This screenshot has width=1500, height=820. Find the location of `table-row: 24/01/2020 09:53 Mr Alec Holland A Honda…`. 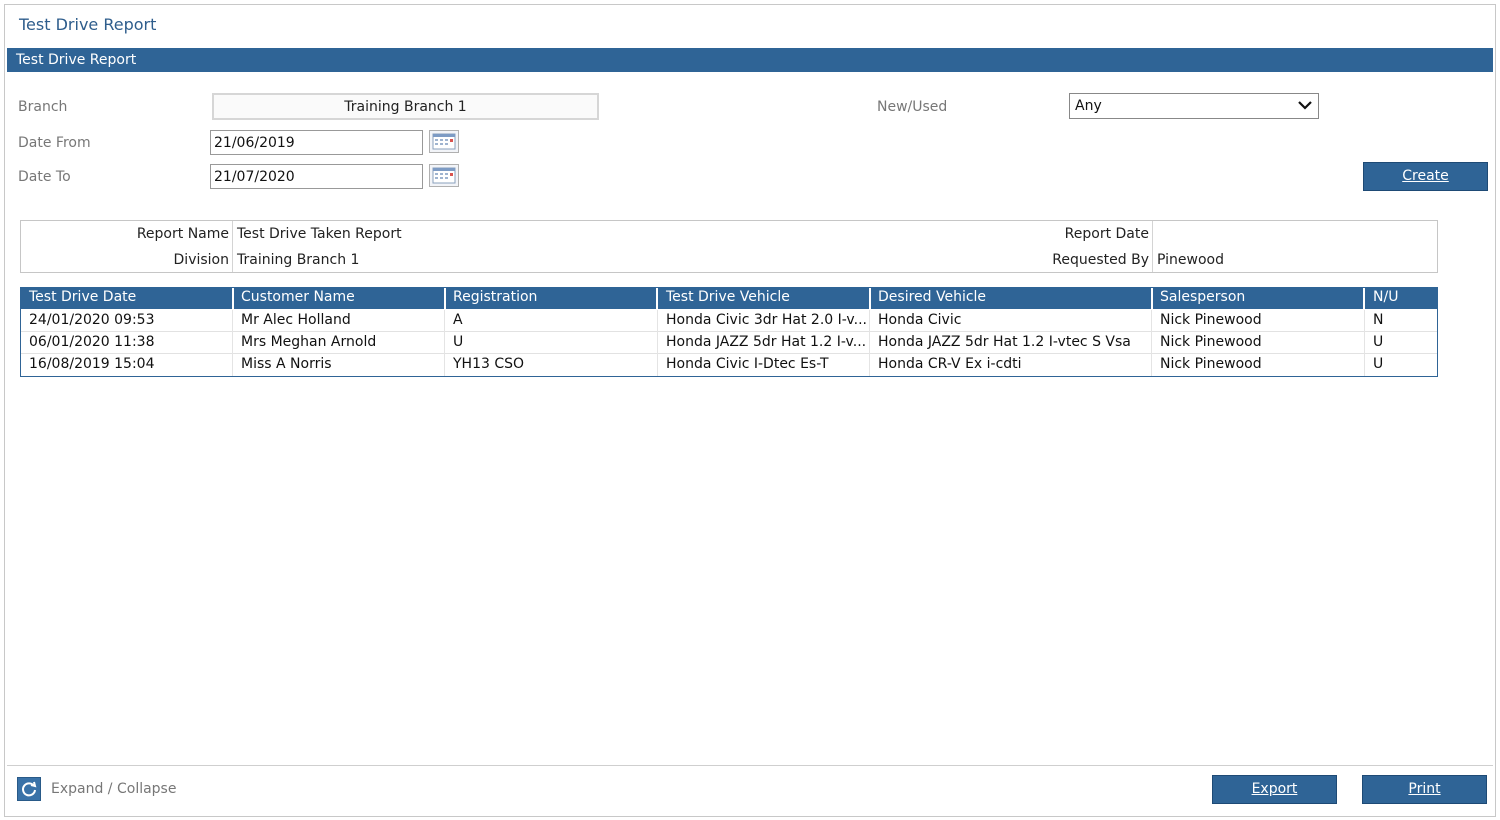

table-row: 24/01/2020 09:53 Mr Alec Holland A Honda… is located at coordinates (729, 321).